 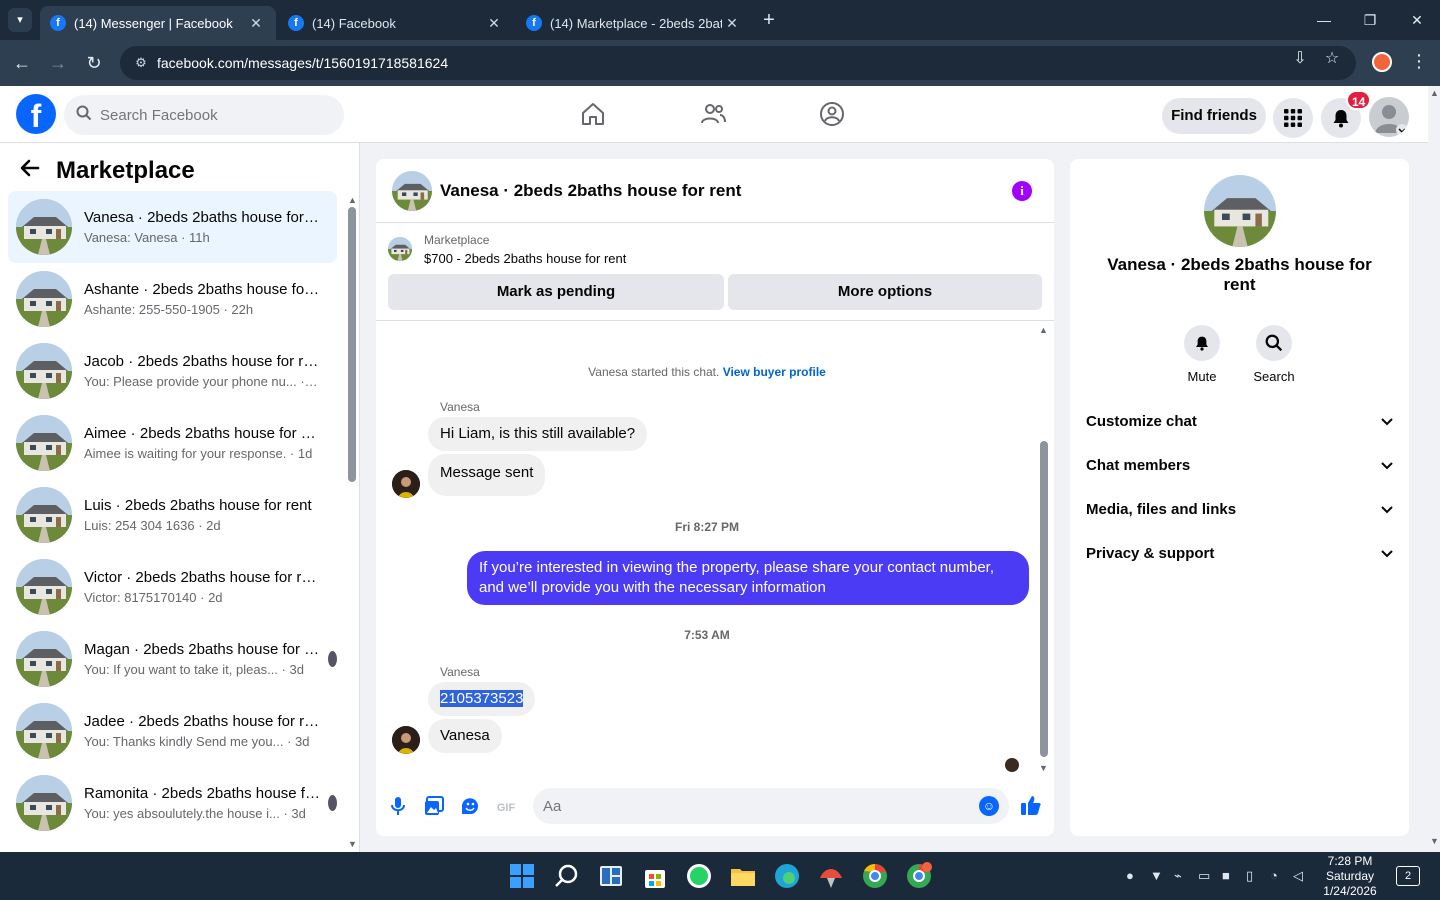 What do you see at coordinates (1408, 876) in the screenshot?
I see `notification-center-icon: 2` at bounding box center [1408, 876].